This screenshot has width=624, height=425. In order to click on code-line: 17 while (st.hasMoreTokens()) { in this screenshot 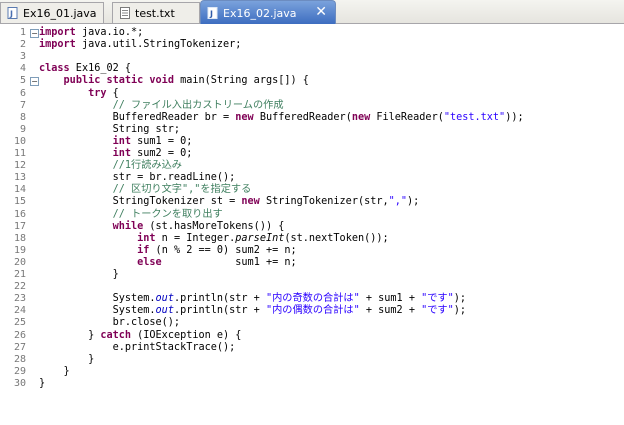, I will do `click(312, 227)`.